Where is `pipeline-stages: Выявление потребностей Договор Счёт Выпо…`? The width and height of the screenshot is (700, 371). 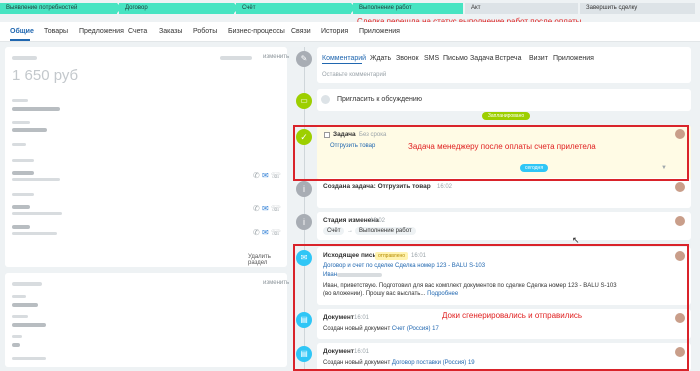 pipeline-stages: Выявление потребностей Договор Счёт Выпо… is located at coordinates (350, 9).